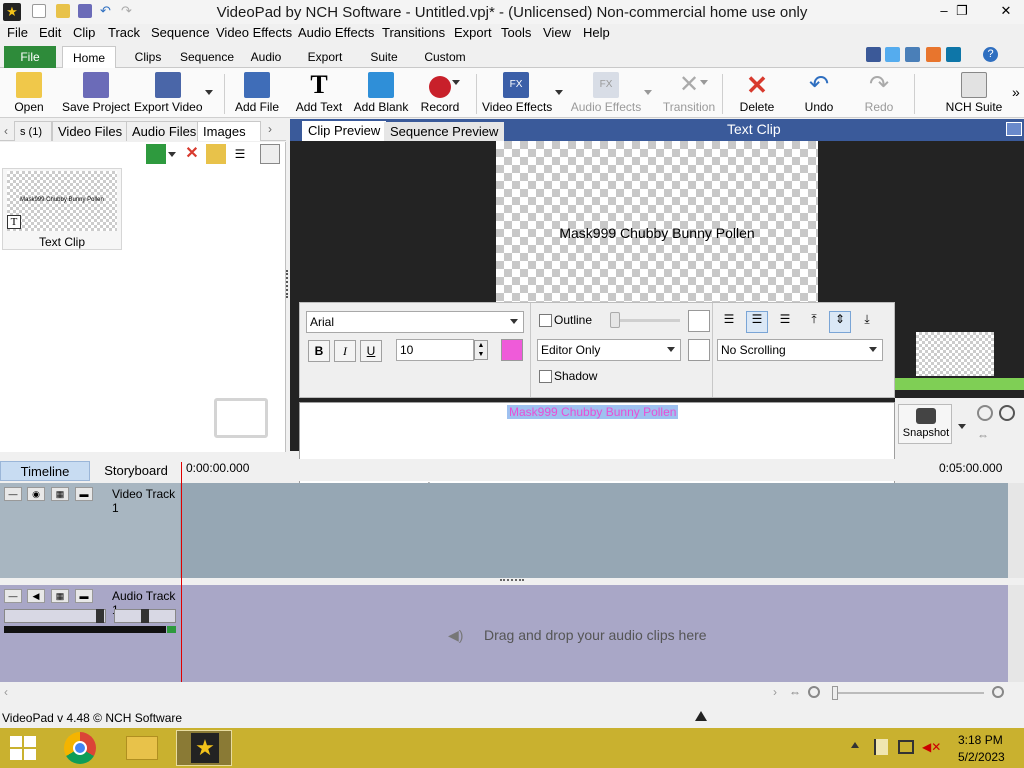  I want to click on underline-button: U, so click(371, 351).